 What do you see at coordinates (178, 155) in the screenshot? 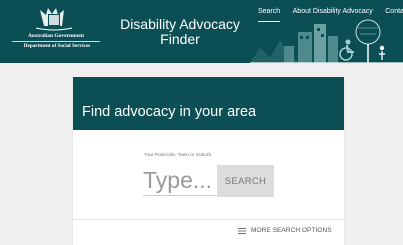
I see `postcode-label: Your Postcode, Town or Suburb` at bounding box center [178, 155].